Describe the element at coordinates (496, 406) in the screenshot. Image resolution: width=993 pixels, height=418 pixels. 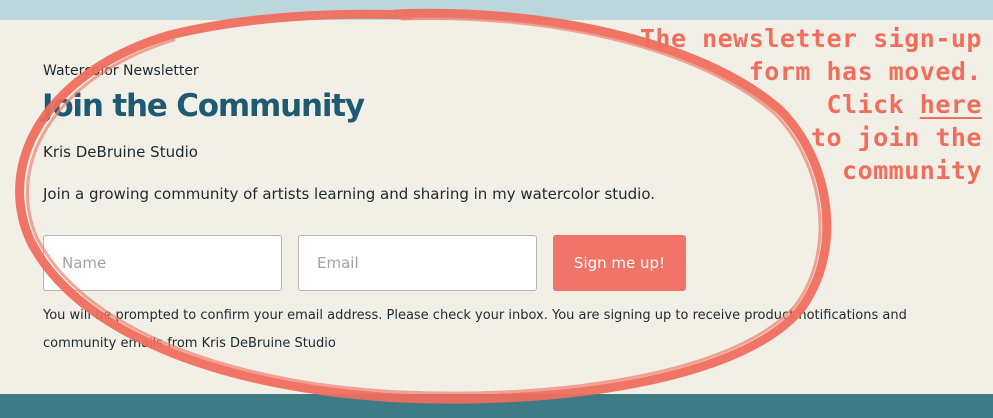
I see `footer-strip` at that location.